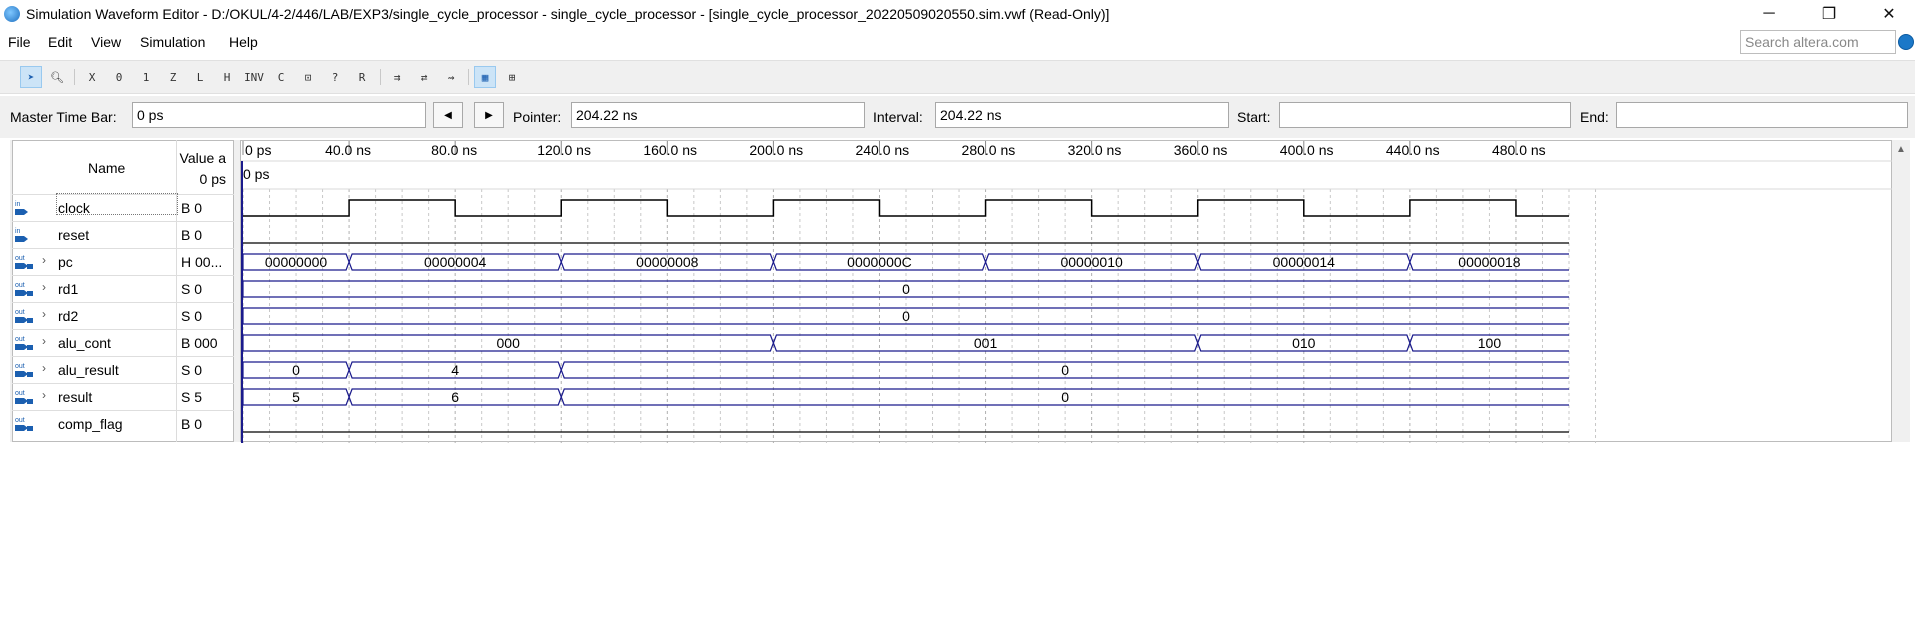 This screenshot has width=1915, height=618. I want to click on prev-transition-button: ◀, so click(448, 115).